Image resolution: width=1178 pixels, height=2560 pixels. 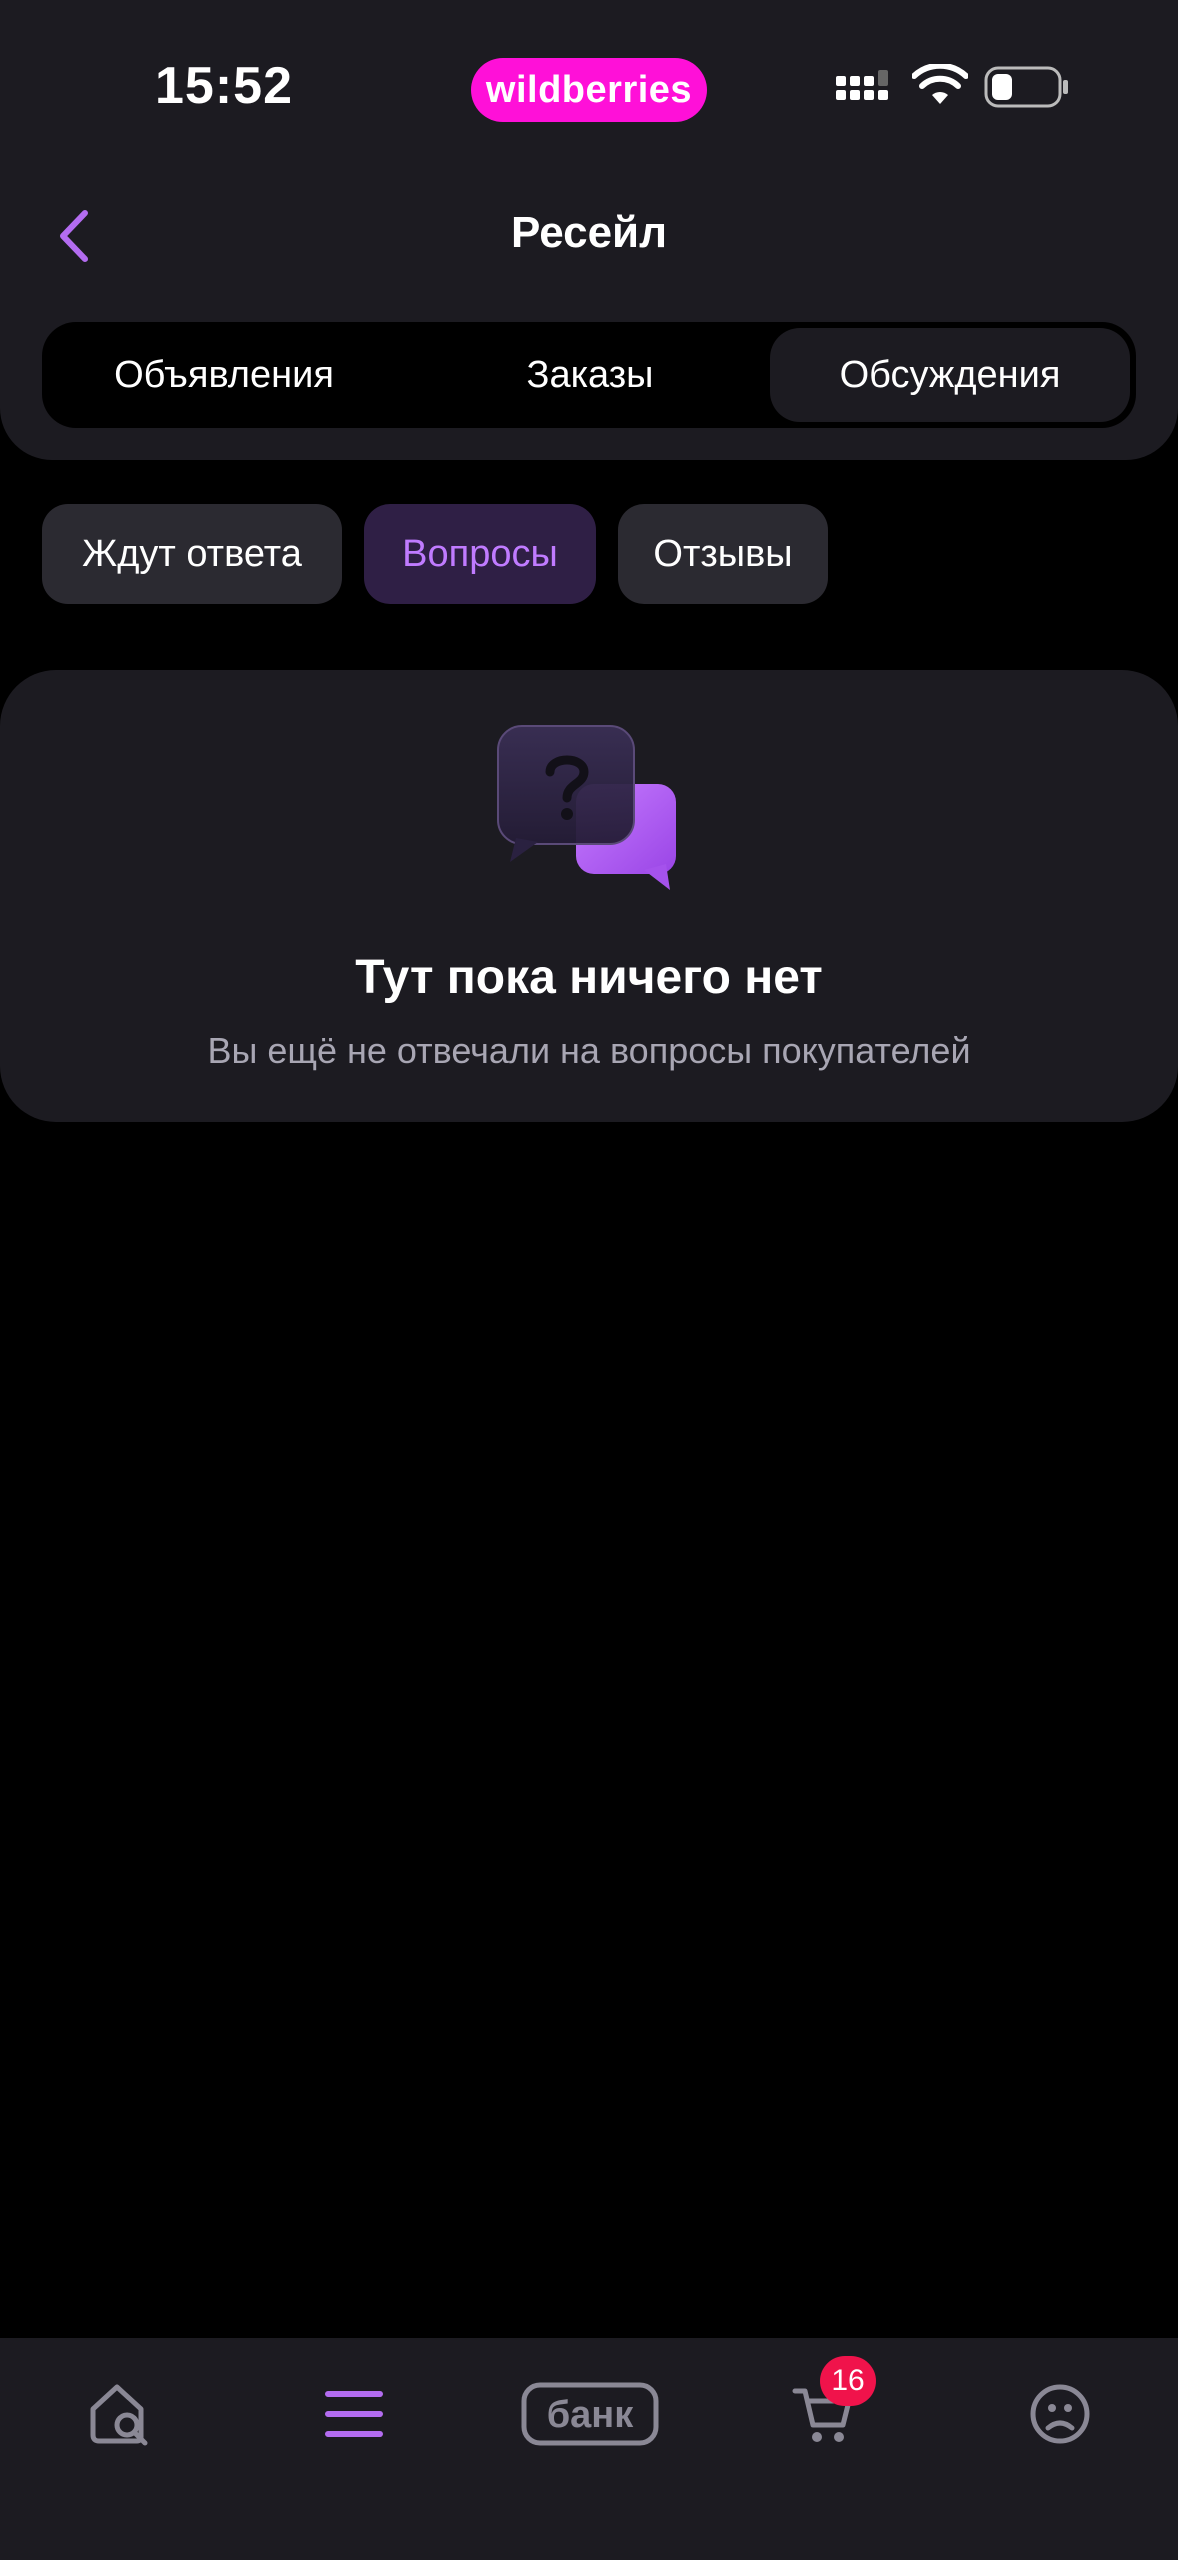 I want to click on tab-discussions: Обсуждения, so click(x=950, y=375).